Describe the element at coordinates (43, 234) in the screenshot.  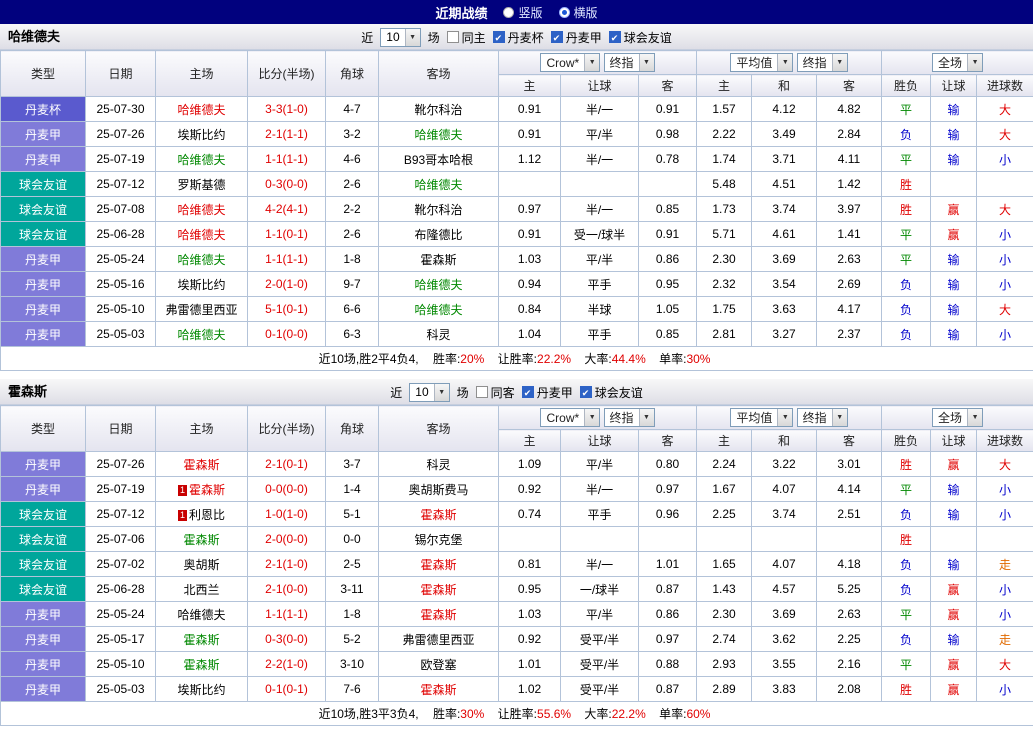
I see `league-type-cell: 球会友谊` at that location.